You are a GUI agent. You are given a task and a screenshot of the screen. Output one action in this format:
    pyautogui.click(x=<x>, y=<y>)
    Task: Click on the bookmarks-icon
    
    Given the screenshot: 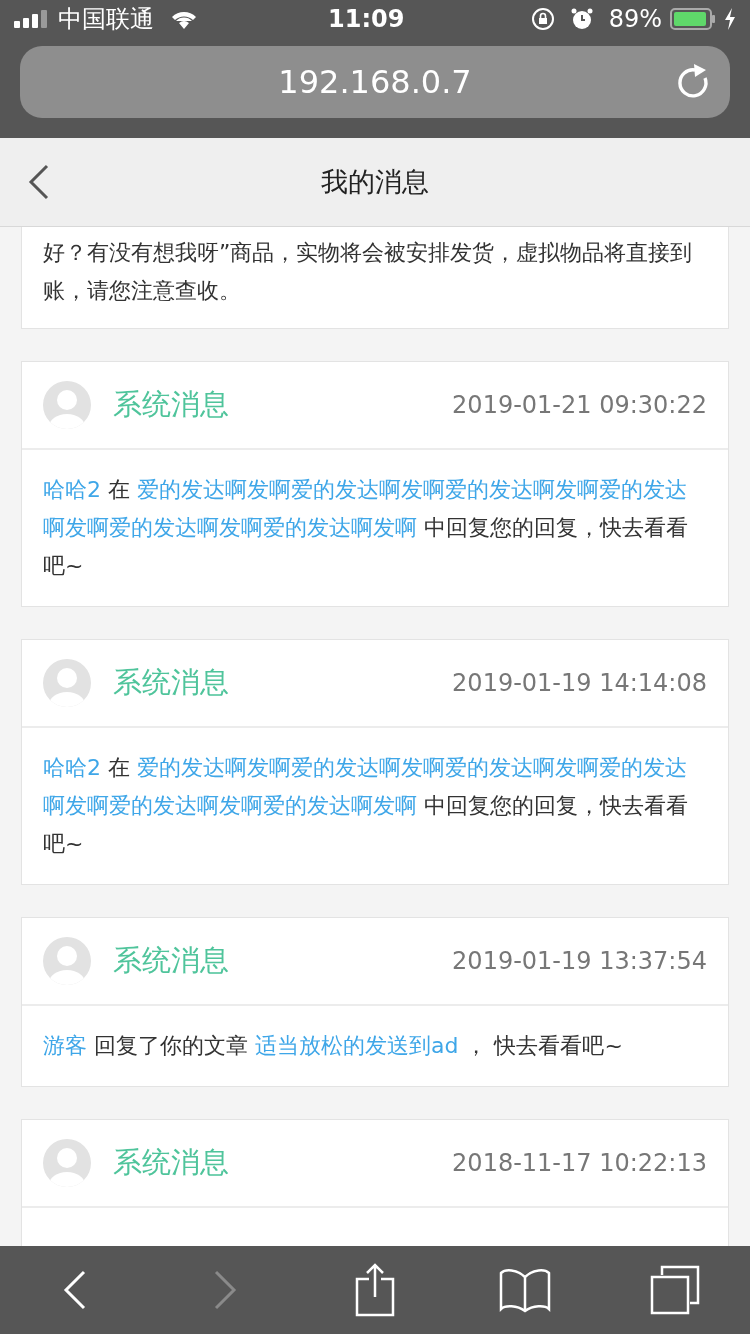 What is the action you would take?
    pyautogui.click(x=525, y=1290)
    